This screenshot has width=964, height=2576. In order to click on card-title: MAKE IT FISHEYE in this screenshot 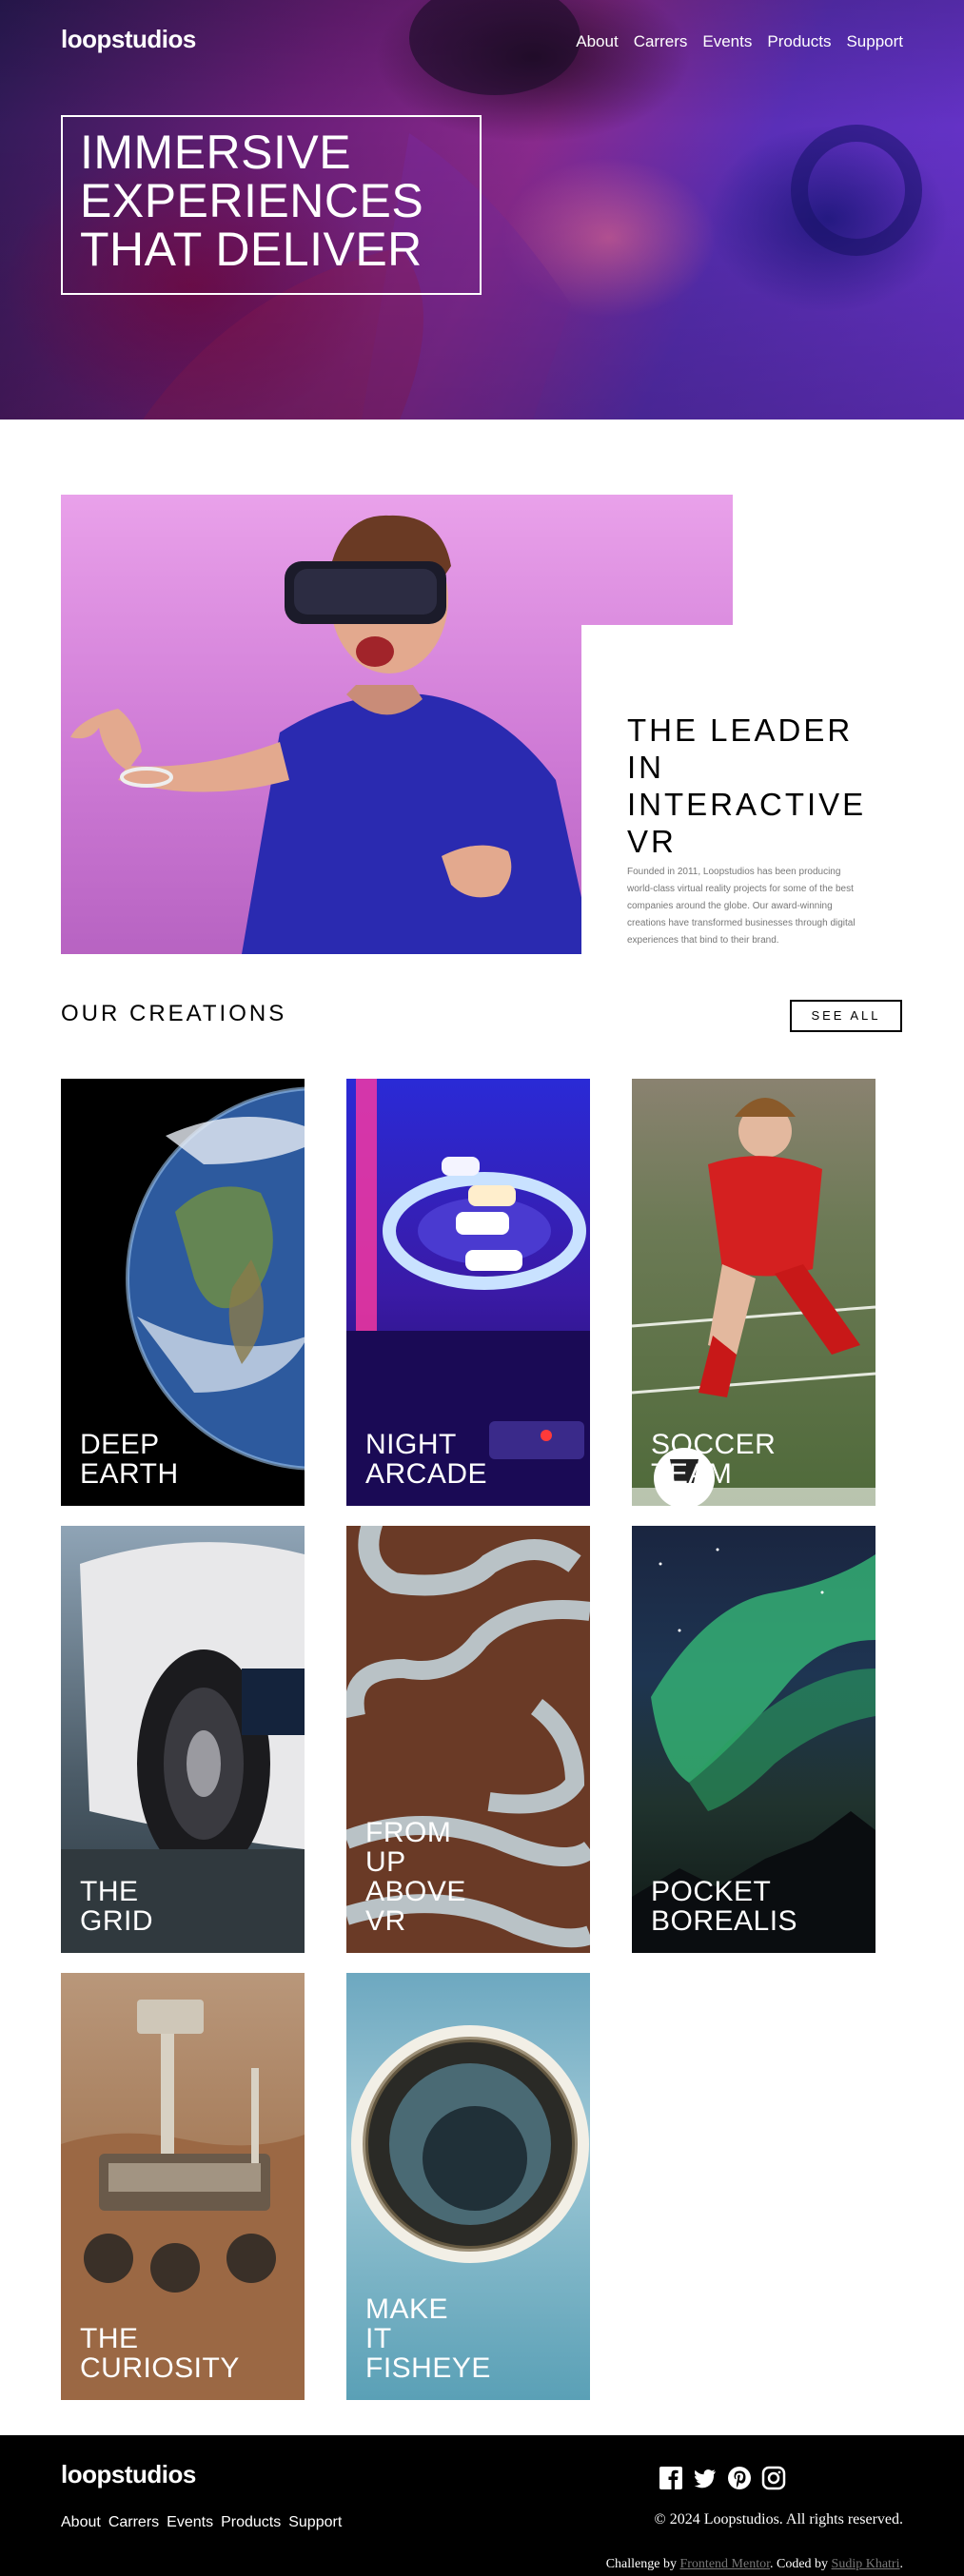, I will do `click(428, 2339)`.